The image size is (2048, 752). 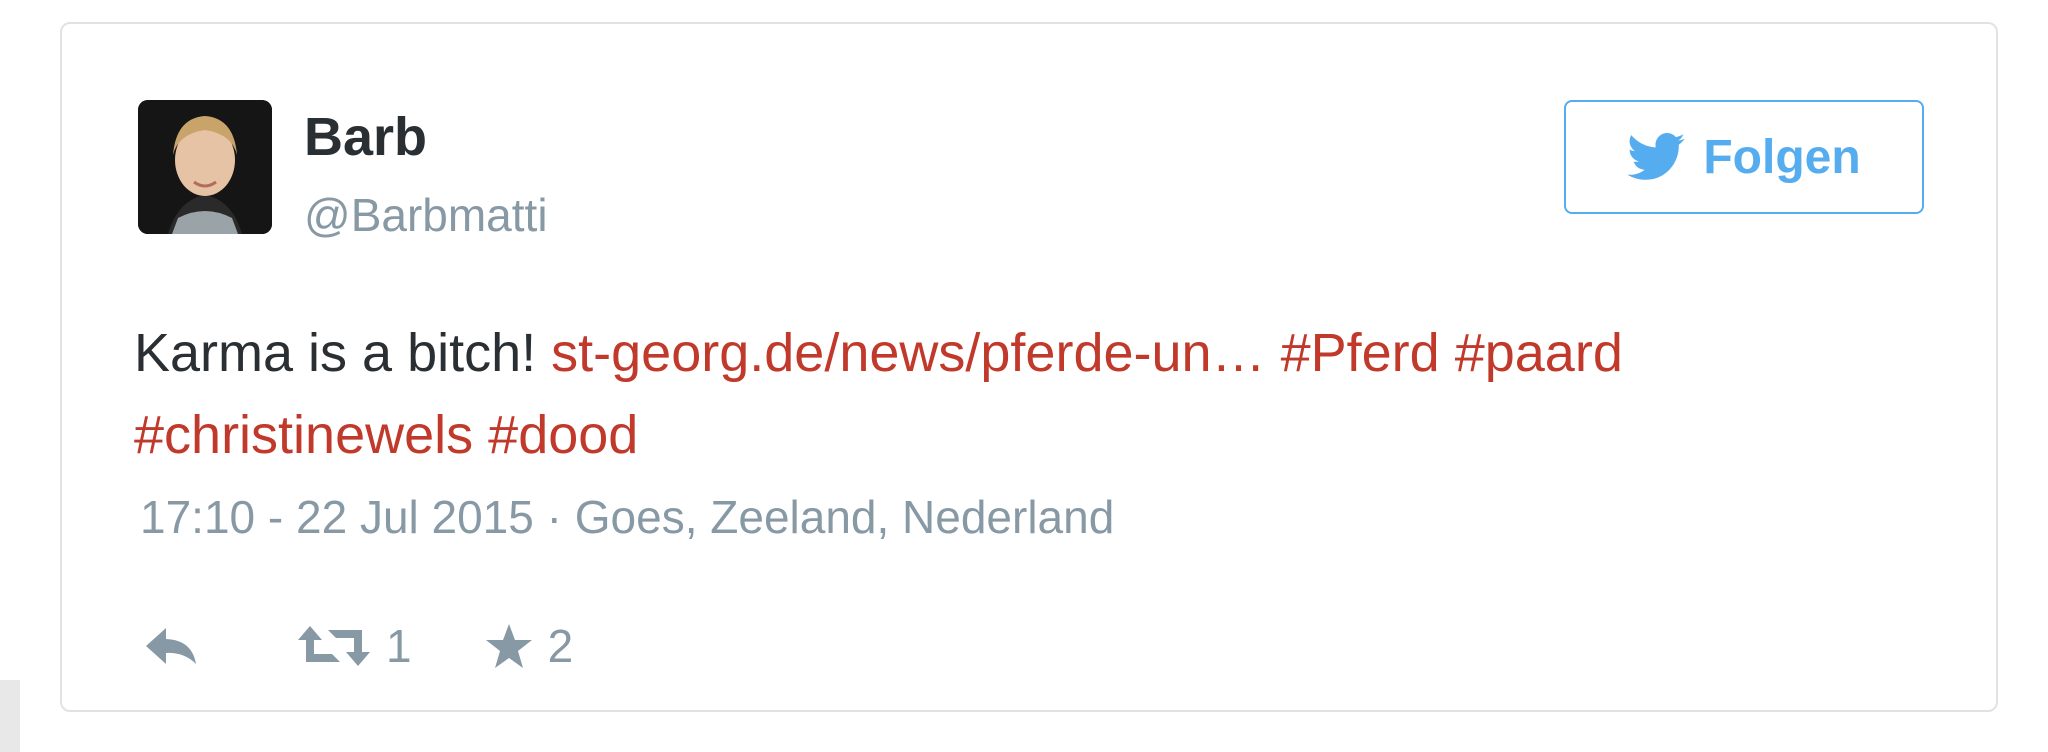 I want to click on twitter-bird-icon, so click(x=1656, y=156).